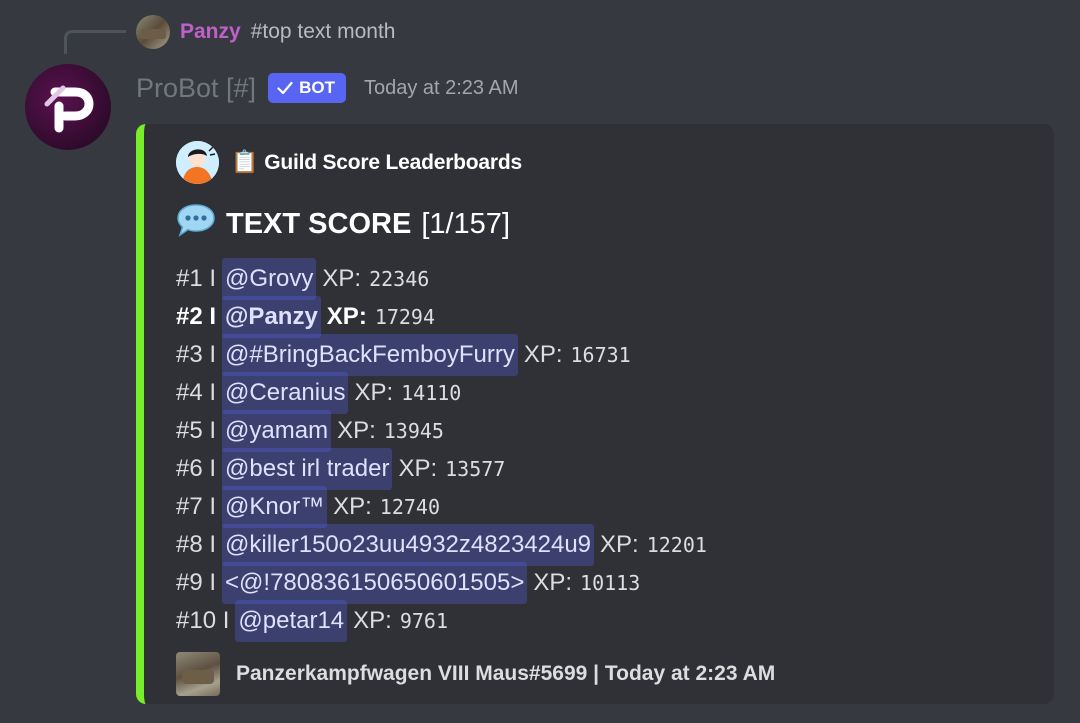 Image resolution: width=1080 pixels, height=723 pixels. I want to click on tank-footer-icon, so click(198, 674).